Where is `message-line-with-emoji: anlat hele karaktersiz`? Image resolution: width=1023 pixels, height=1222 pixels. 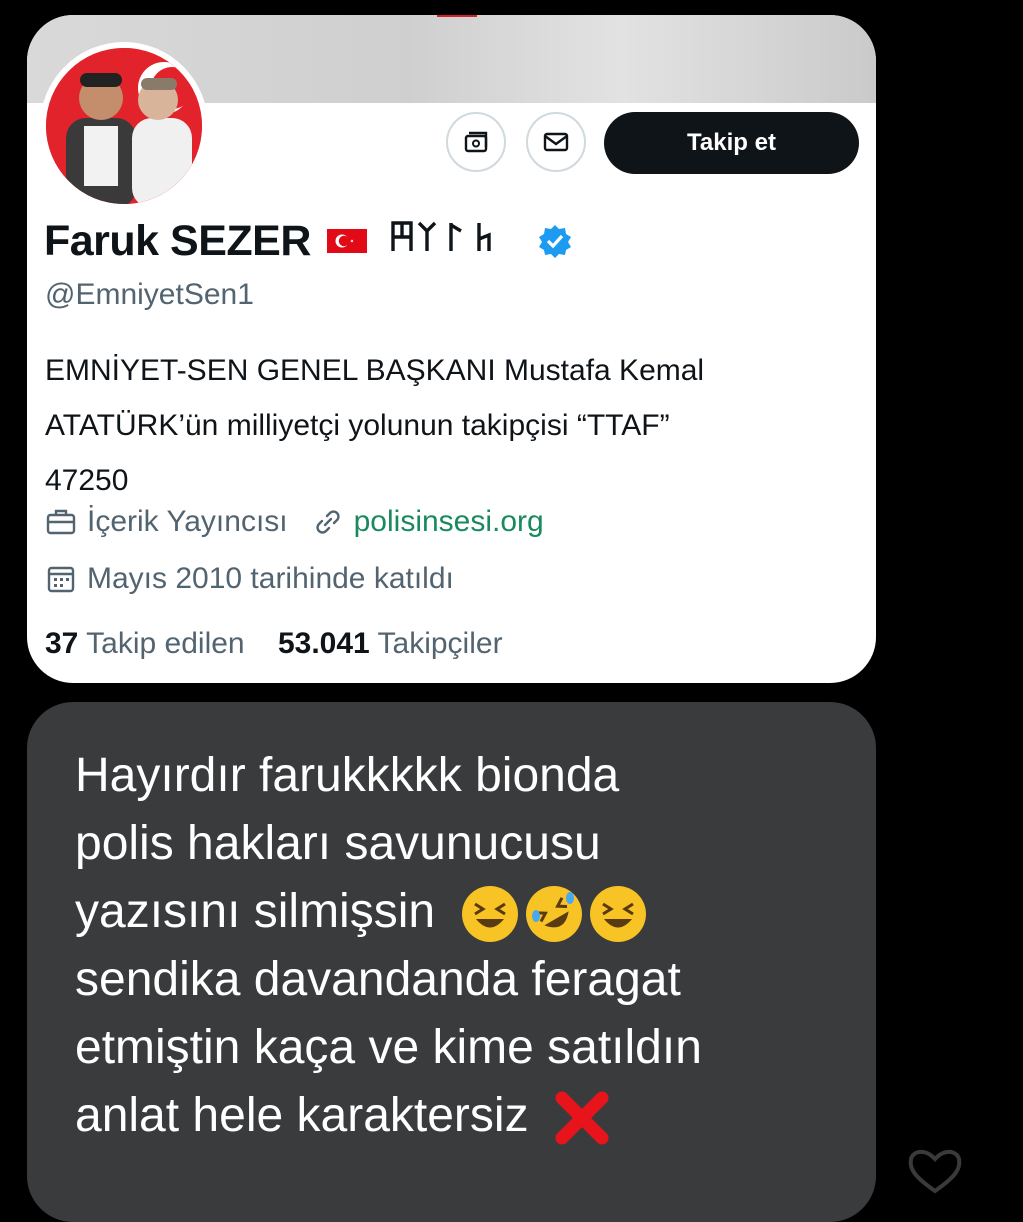
message-line-with-emoji: anlat hele karaktersiz is located at coordinates (465, 1116).